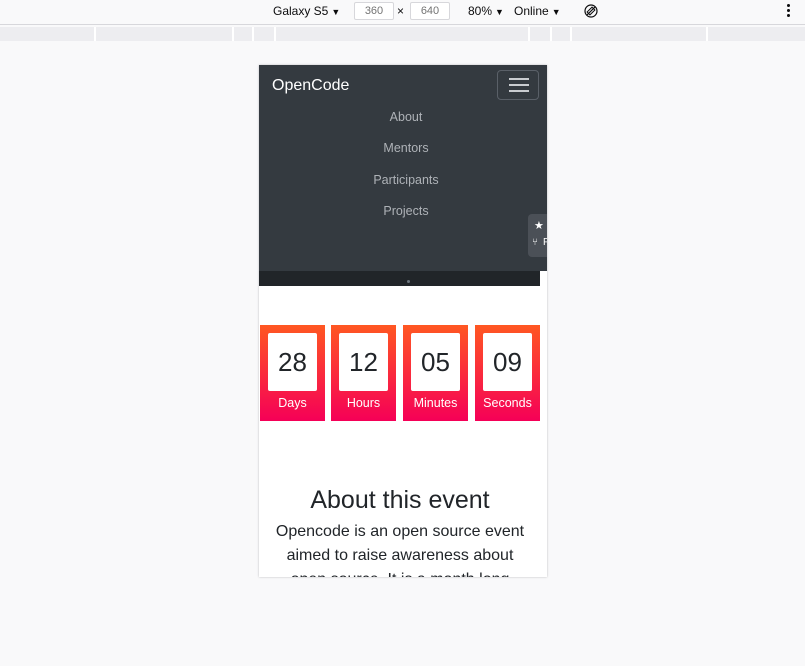 This screenshot has width=805, height=666. What do you see at coordinates (400, 500) in the screenshot?
I see `about-heading: About this event` at bounding box center [400, 500].